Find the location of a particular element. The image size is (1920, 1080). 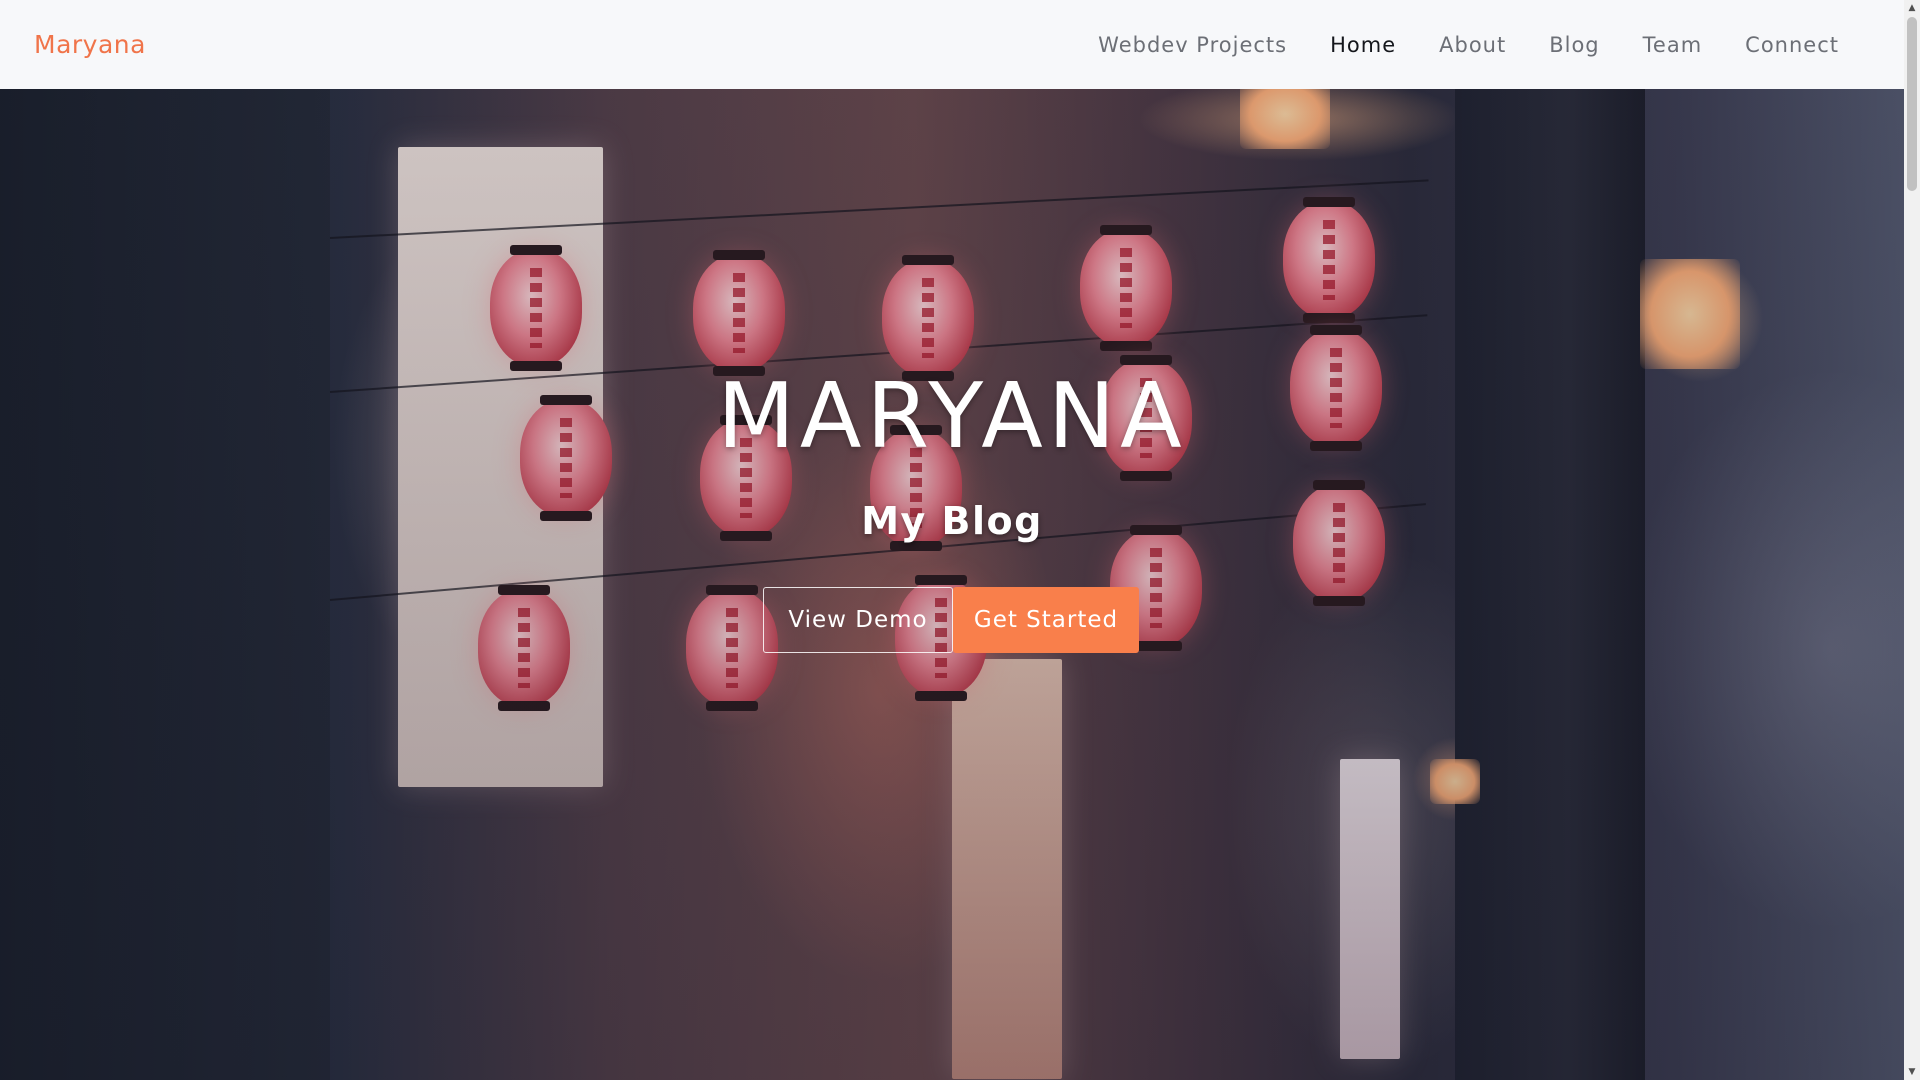

get-started-button: Get Started is located at coordinates (1046, 620).